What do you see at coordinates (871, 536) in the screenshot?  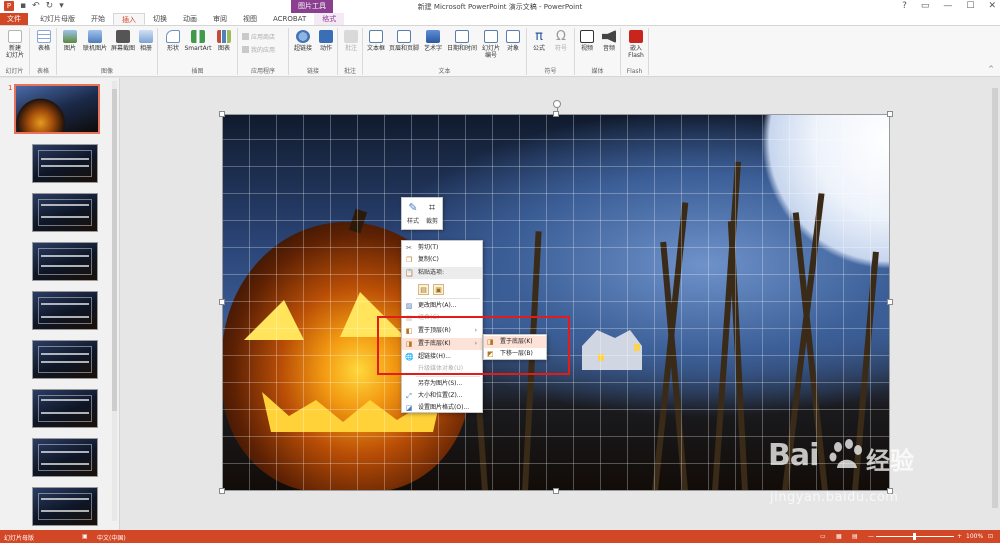 I see `zoom-out-button: —` at bounding box center [871, 536].